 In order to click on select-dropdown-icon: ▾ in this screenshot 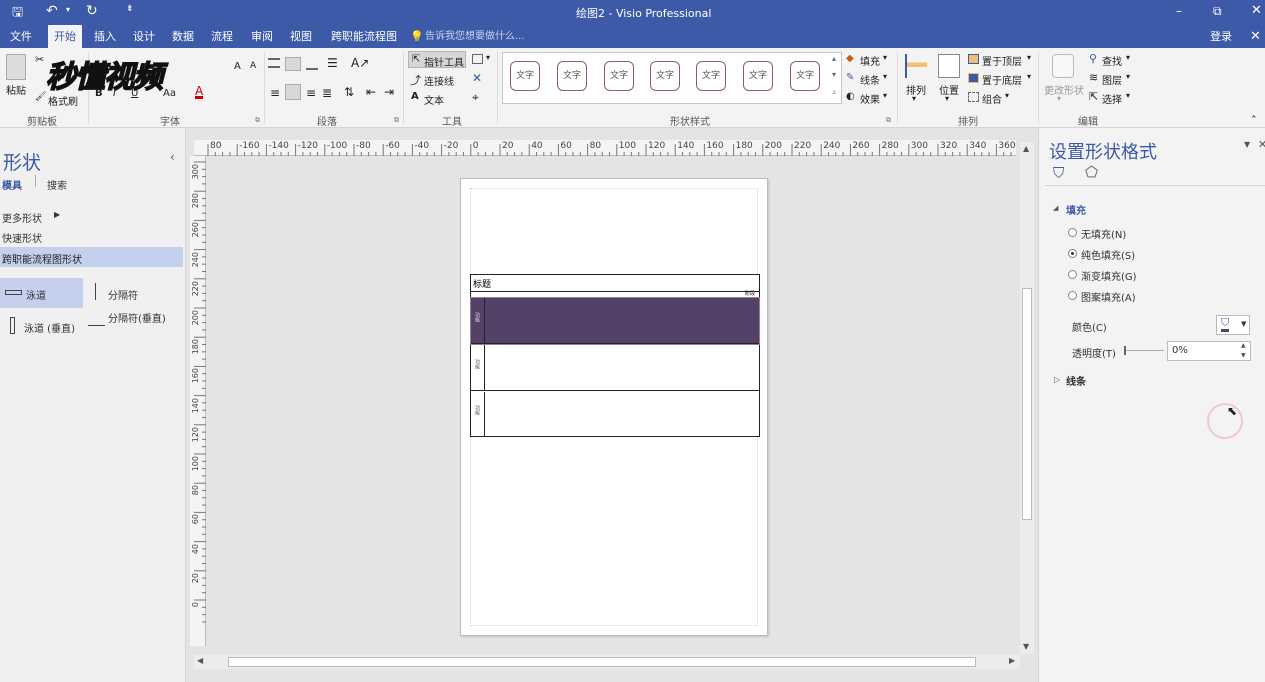, I will do `click(1128, 95)`.